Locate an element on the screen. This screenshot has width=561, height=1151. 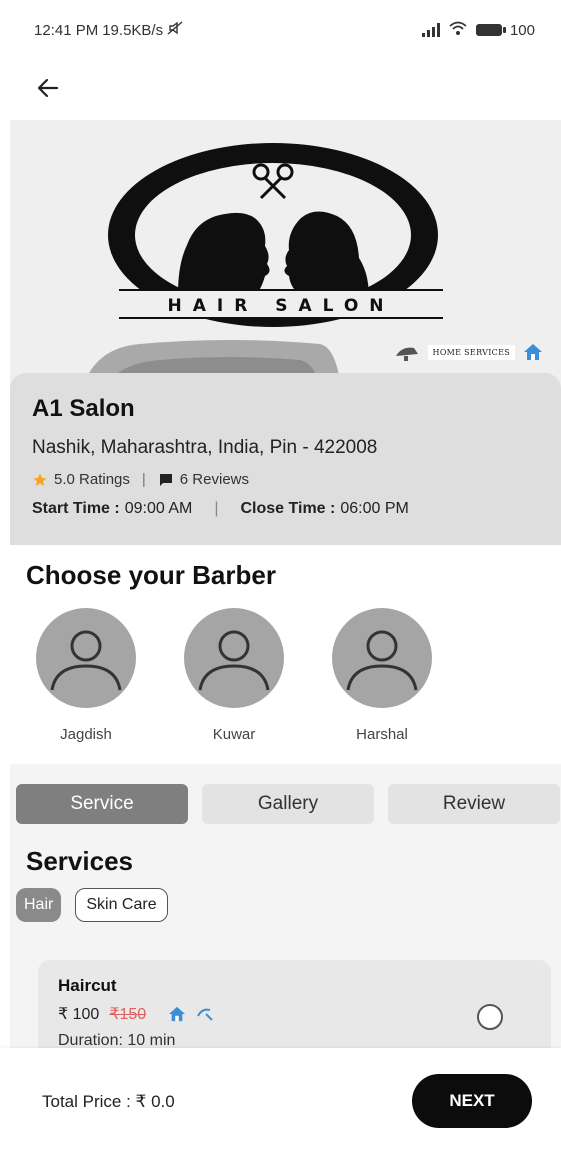
category-chip-hair: Hair is located at coordinates (39, 905).